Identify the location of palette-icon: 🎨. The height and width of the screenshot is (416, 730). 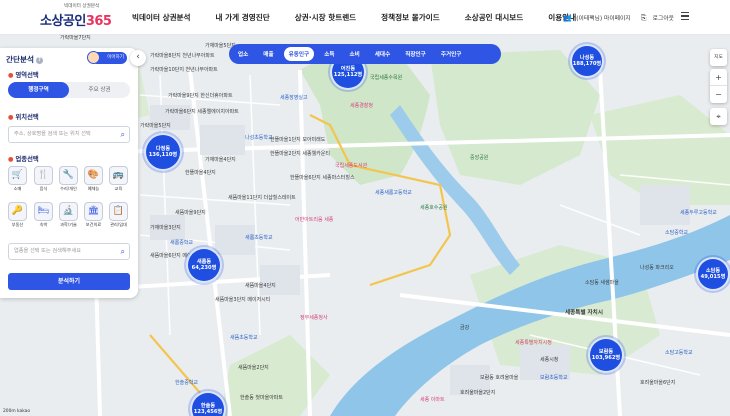
(93, 175).